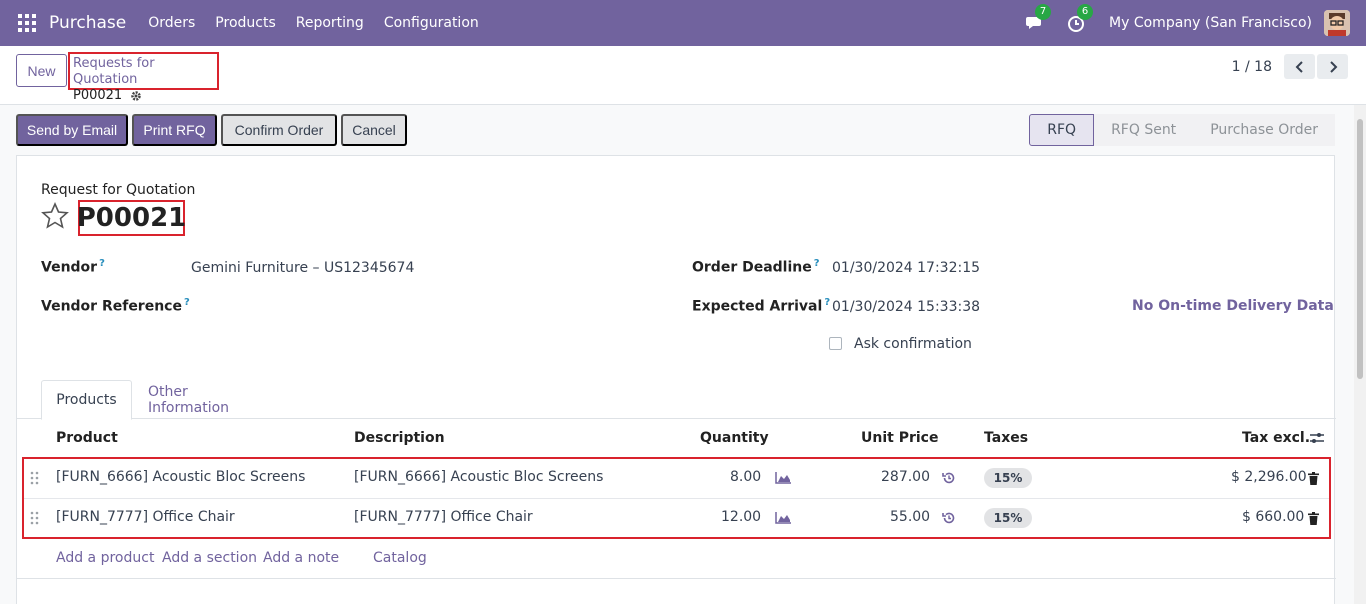  Describe the element at coordinates (734, 438) in the screenshot. I see `column-header-quantity: Quantity` at that location.